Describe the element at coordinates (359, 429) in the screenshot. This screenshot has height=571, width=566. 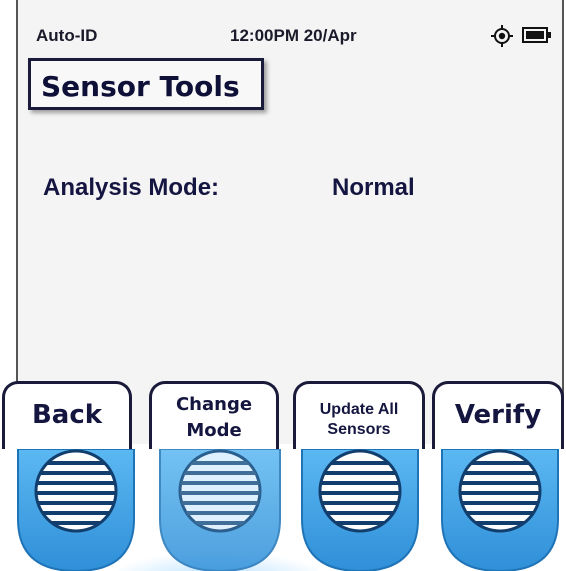
I see `update-label-line2: Sensors` at that location.